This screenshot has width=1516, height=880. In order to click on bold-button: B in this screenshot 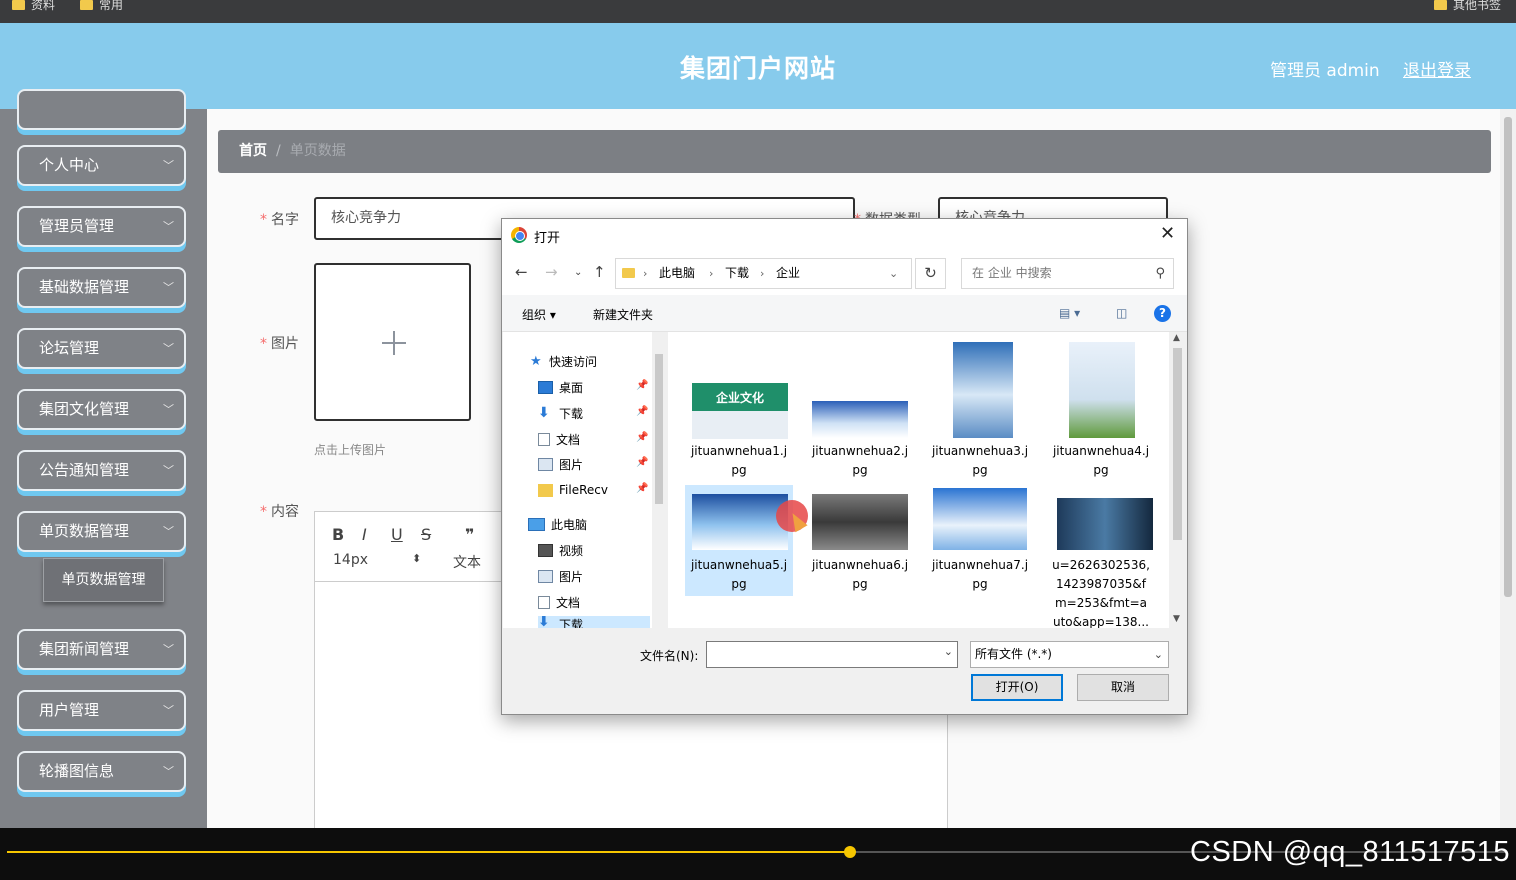, I will do `click(338, 534)`.